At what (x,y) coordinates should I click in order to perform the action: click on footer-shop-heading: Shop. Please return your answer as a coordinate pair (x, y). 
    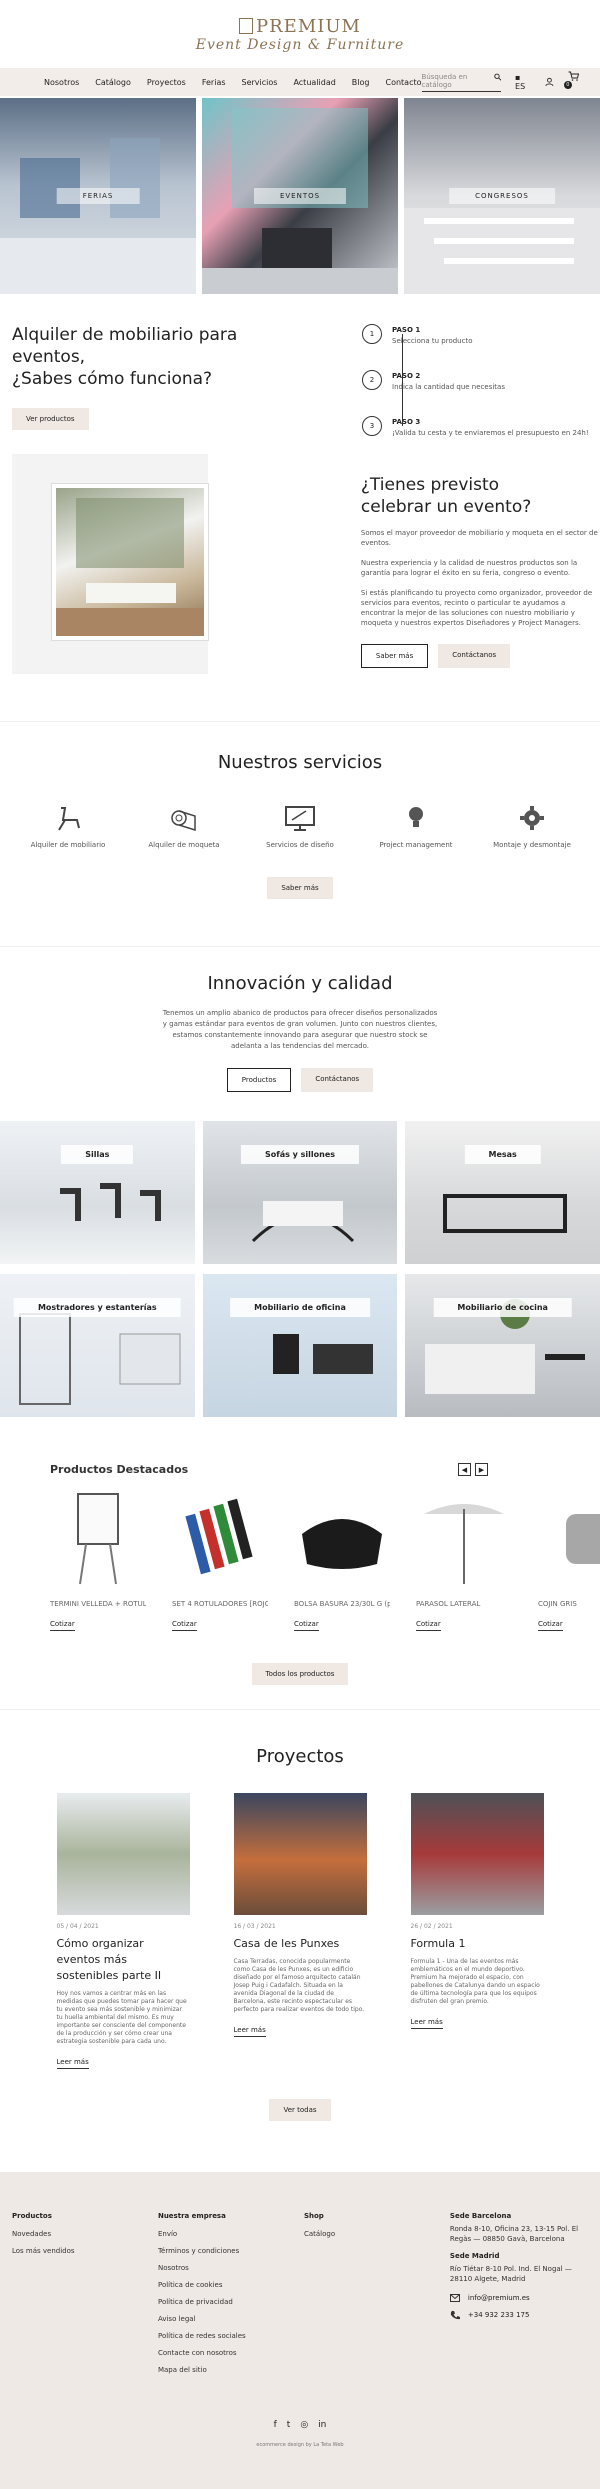
    Looking at the image, I should click on (313, 2216).